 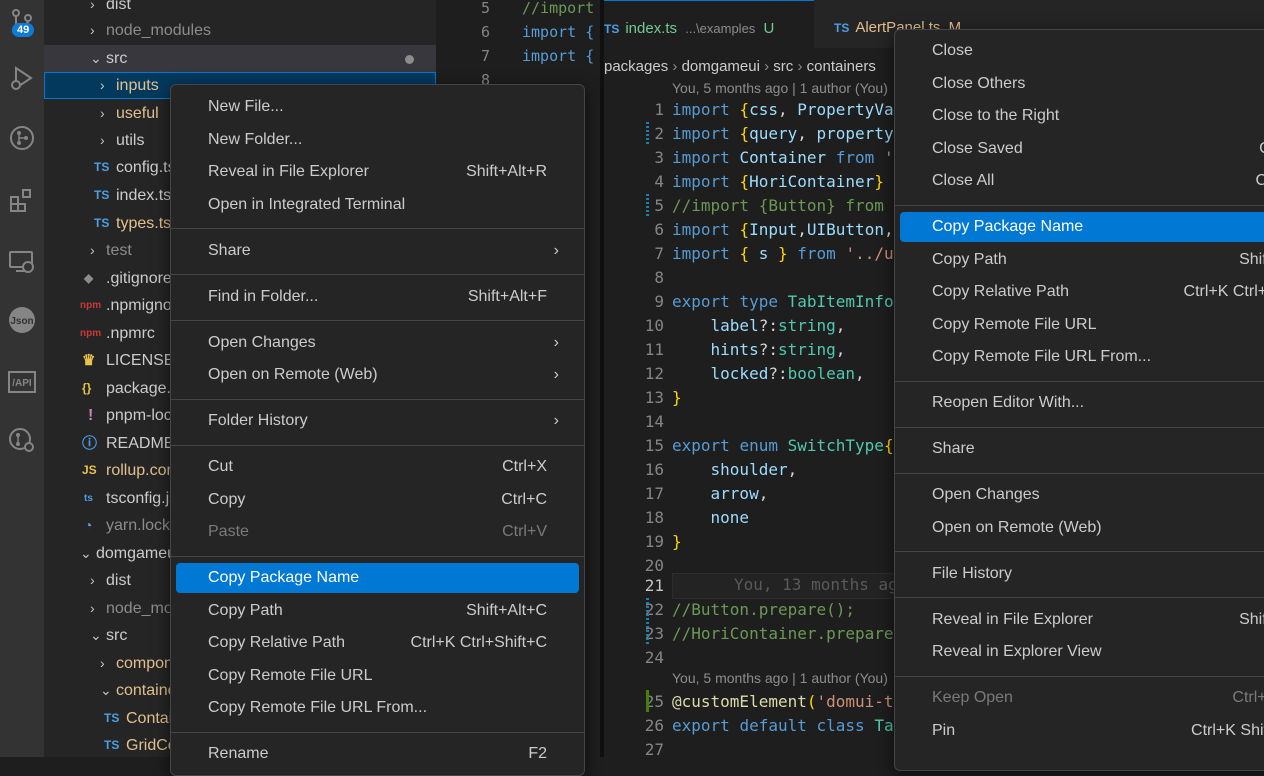 I want to click on menu-item-label: Open in Integrated Terminal, so click(x=307, y=204).